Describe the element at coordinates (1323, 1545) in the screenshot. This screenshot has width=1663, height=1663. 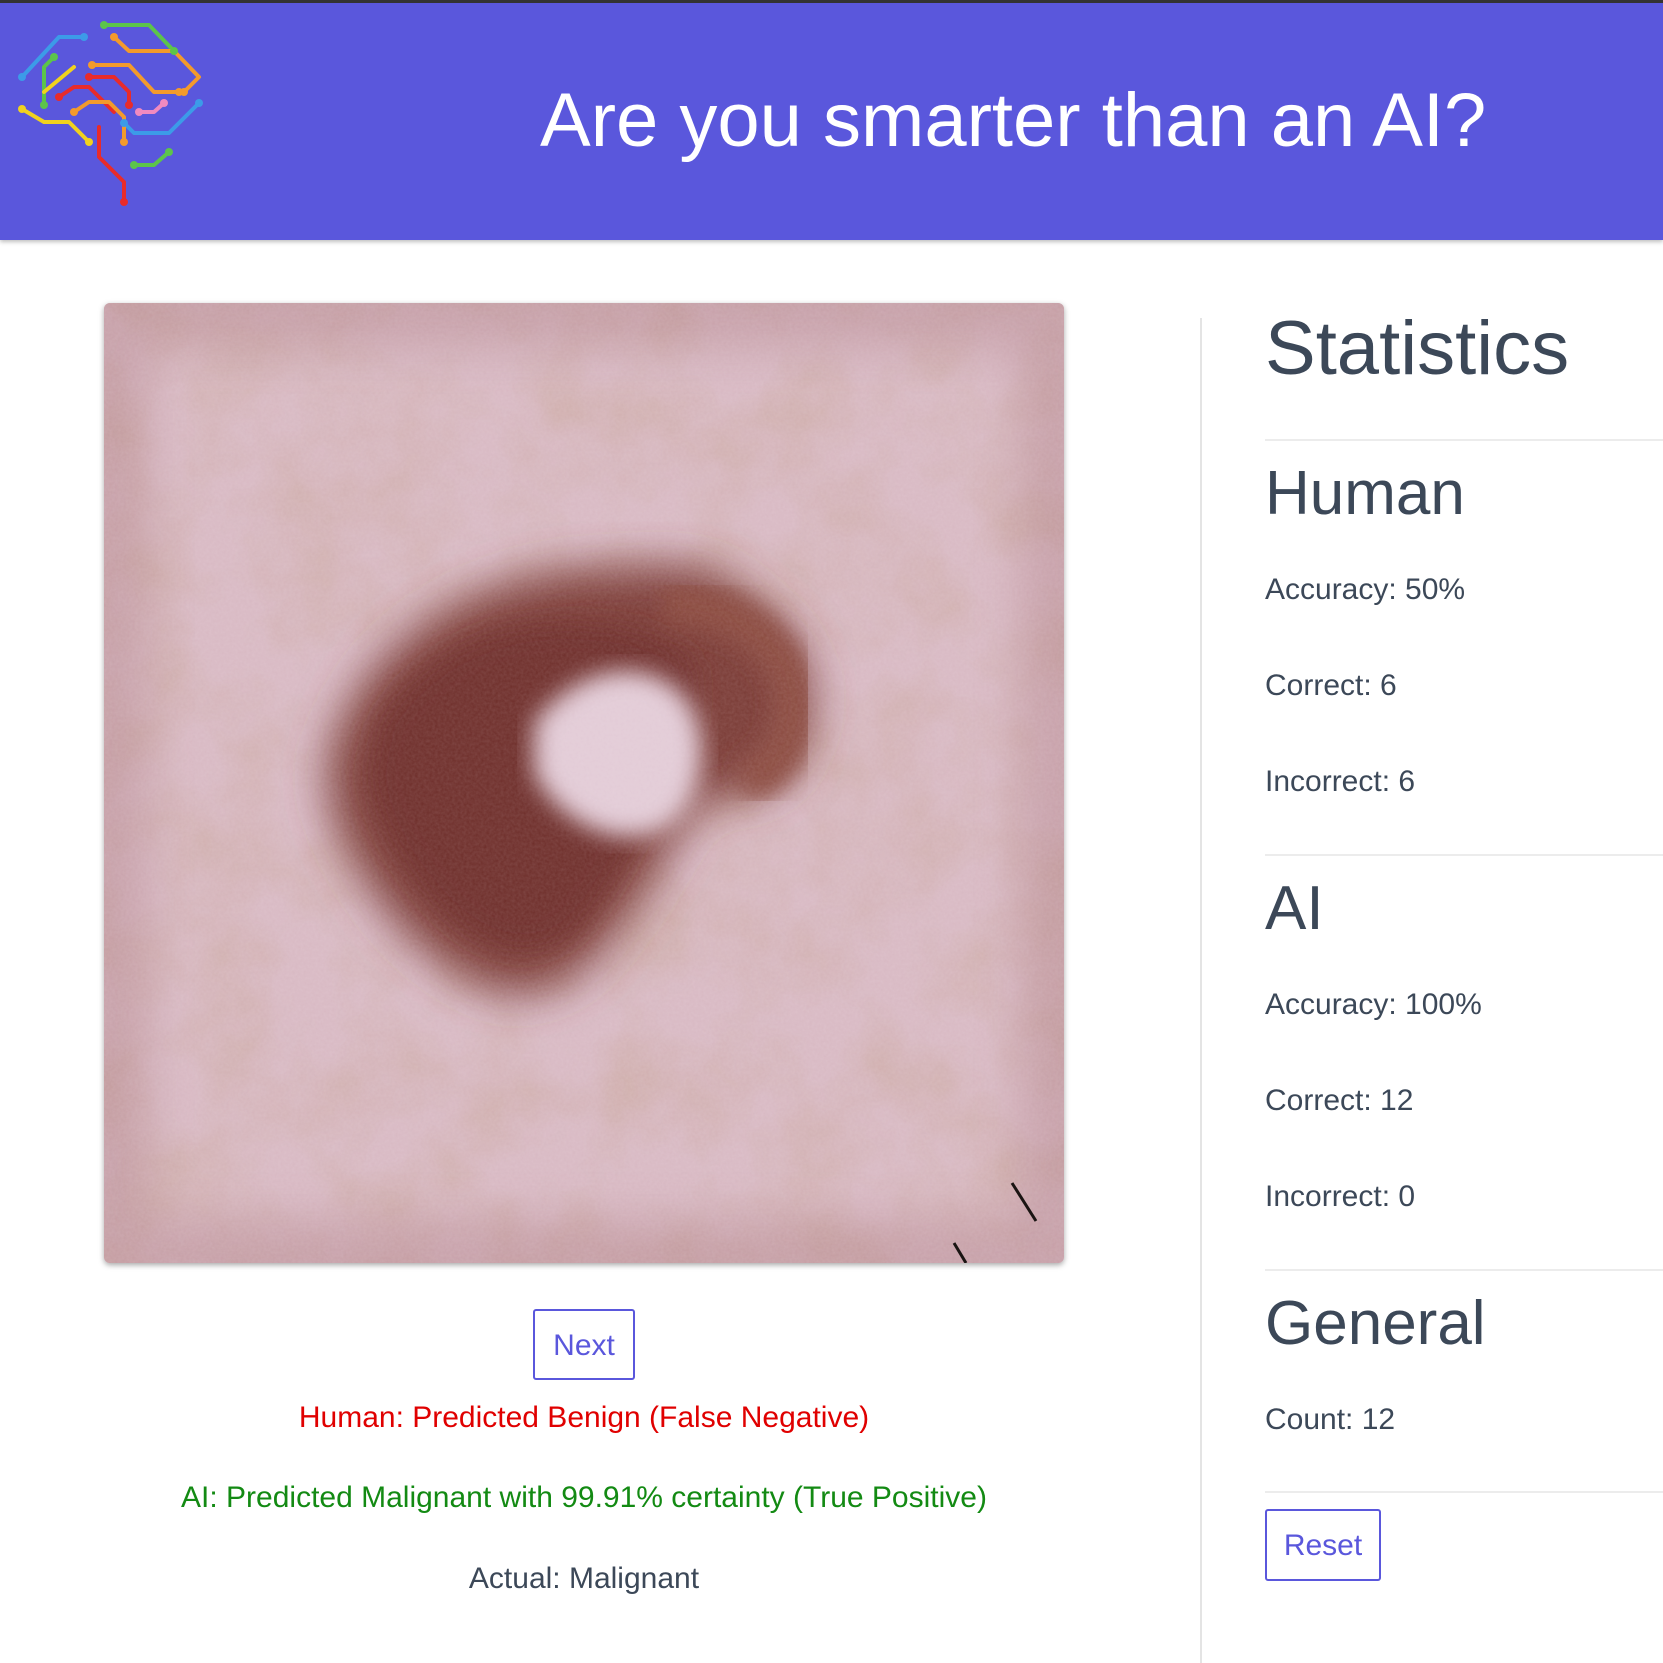
I see `reset-button: Reset` at that location.